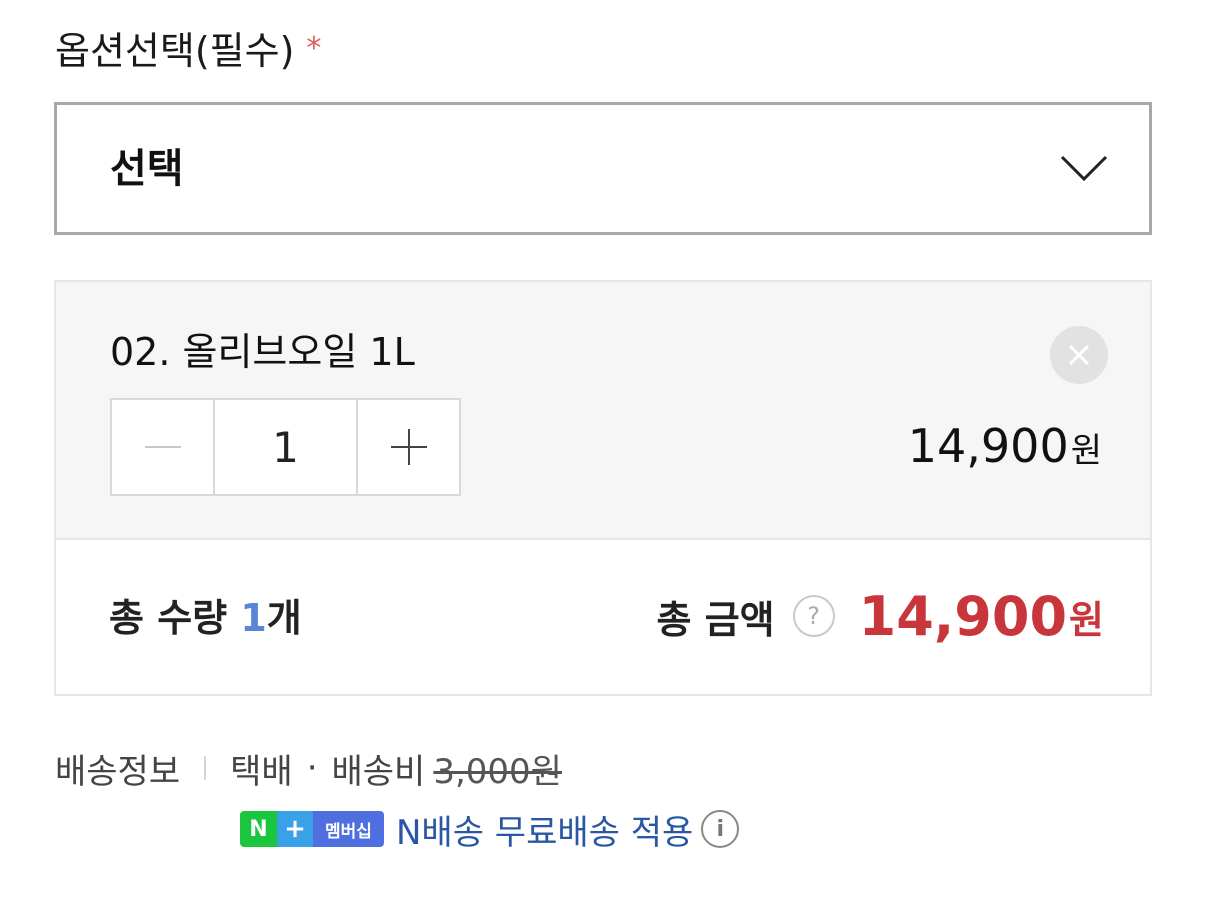  I want to click on delivery-fee-original: 3,000원, so click(497, 771).